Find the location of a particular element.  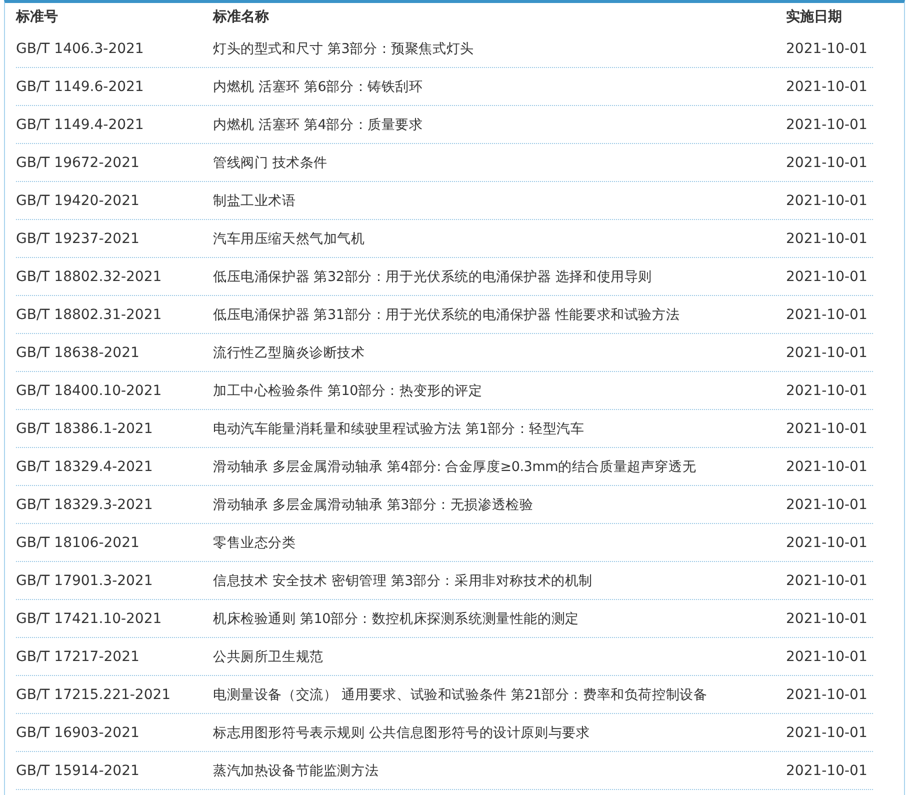

standard-name-cell-text: 标志用图形符号表示规则 公共信息图形符号的设计原则与要求 is located at coordinates (402, 733).